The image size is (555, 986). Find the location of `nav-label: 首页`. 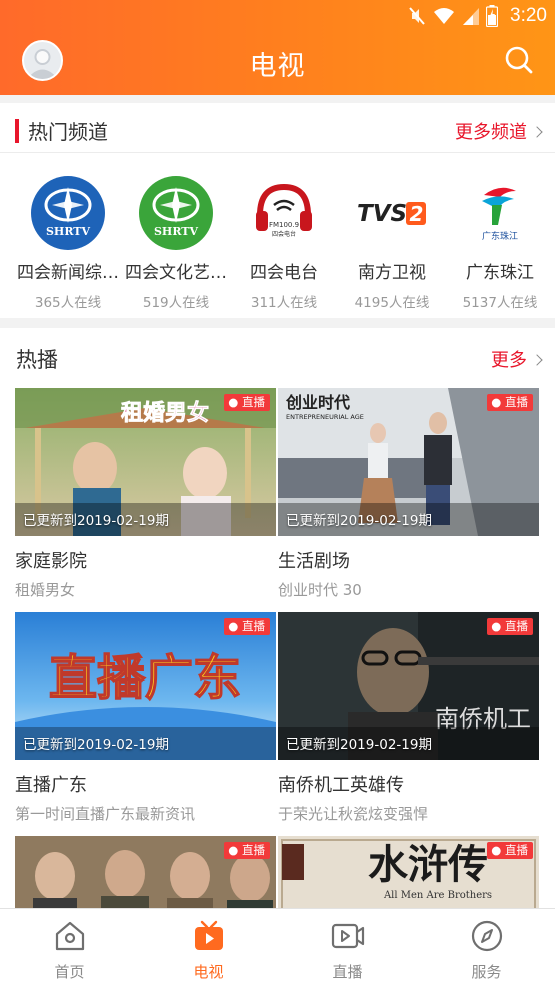

nav-label: 首页 is located at coordinates (69, 972).